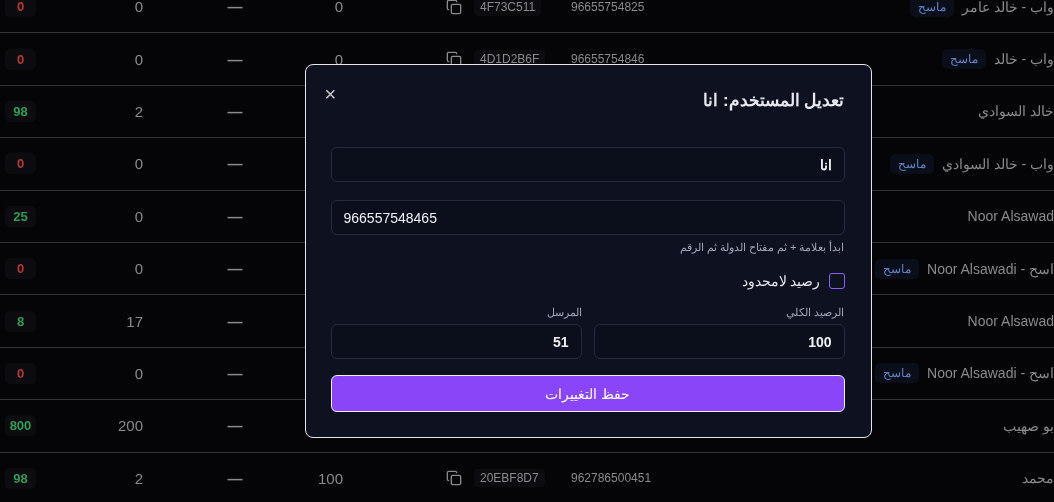 The image size is (1054, 502). Describe the element at coordinates (508, 8) in the screenshot. I see `code-cell: 4F73C511` at that location.